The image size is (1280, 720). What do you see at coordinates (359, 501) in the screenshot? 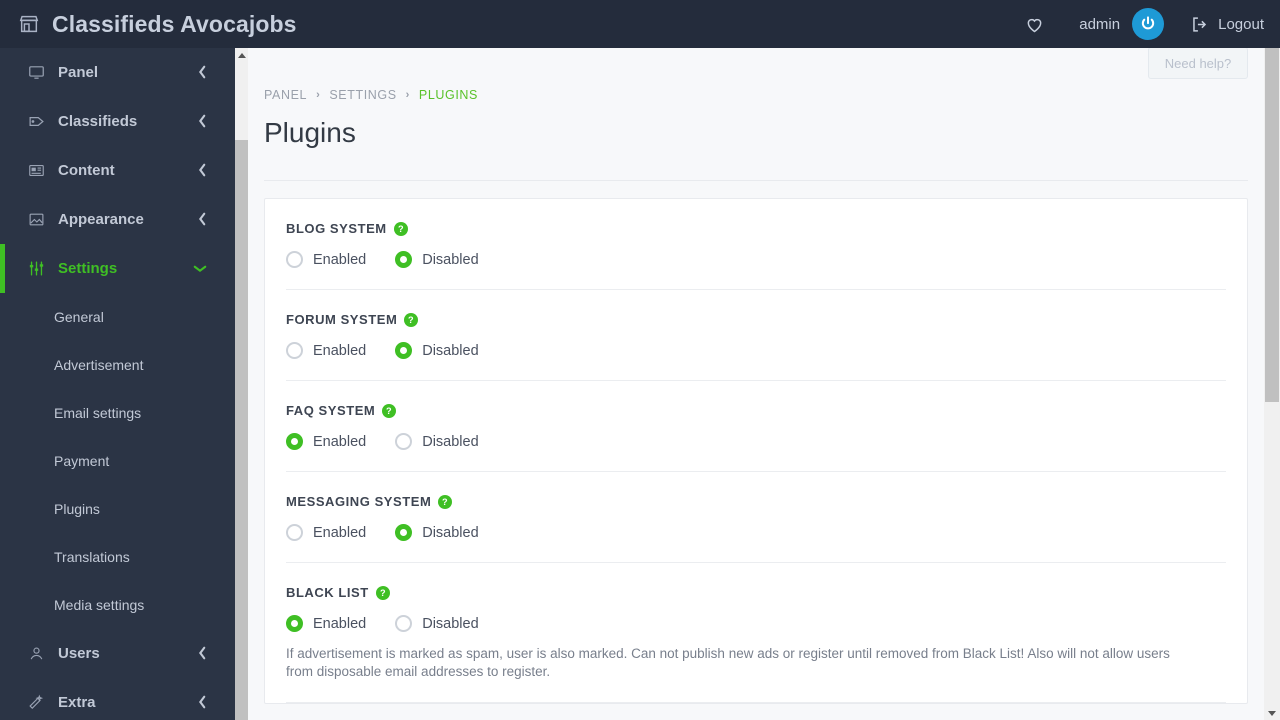
I see `plugin-label: MESSAGING SYSTEM` at bounding box center [359, 501].